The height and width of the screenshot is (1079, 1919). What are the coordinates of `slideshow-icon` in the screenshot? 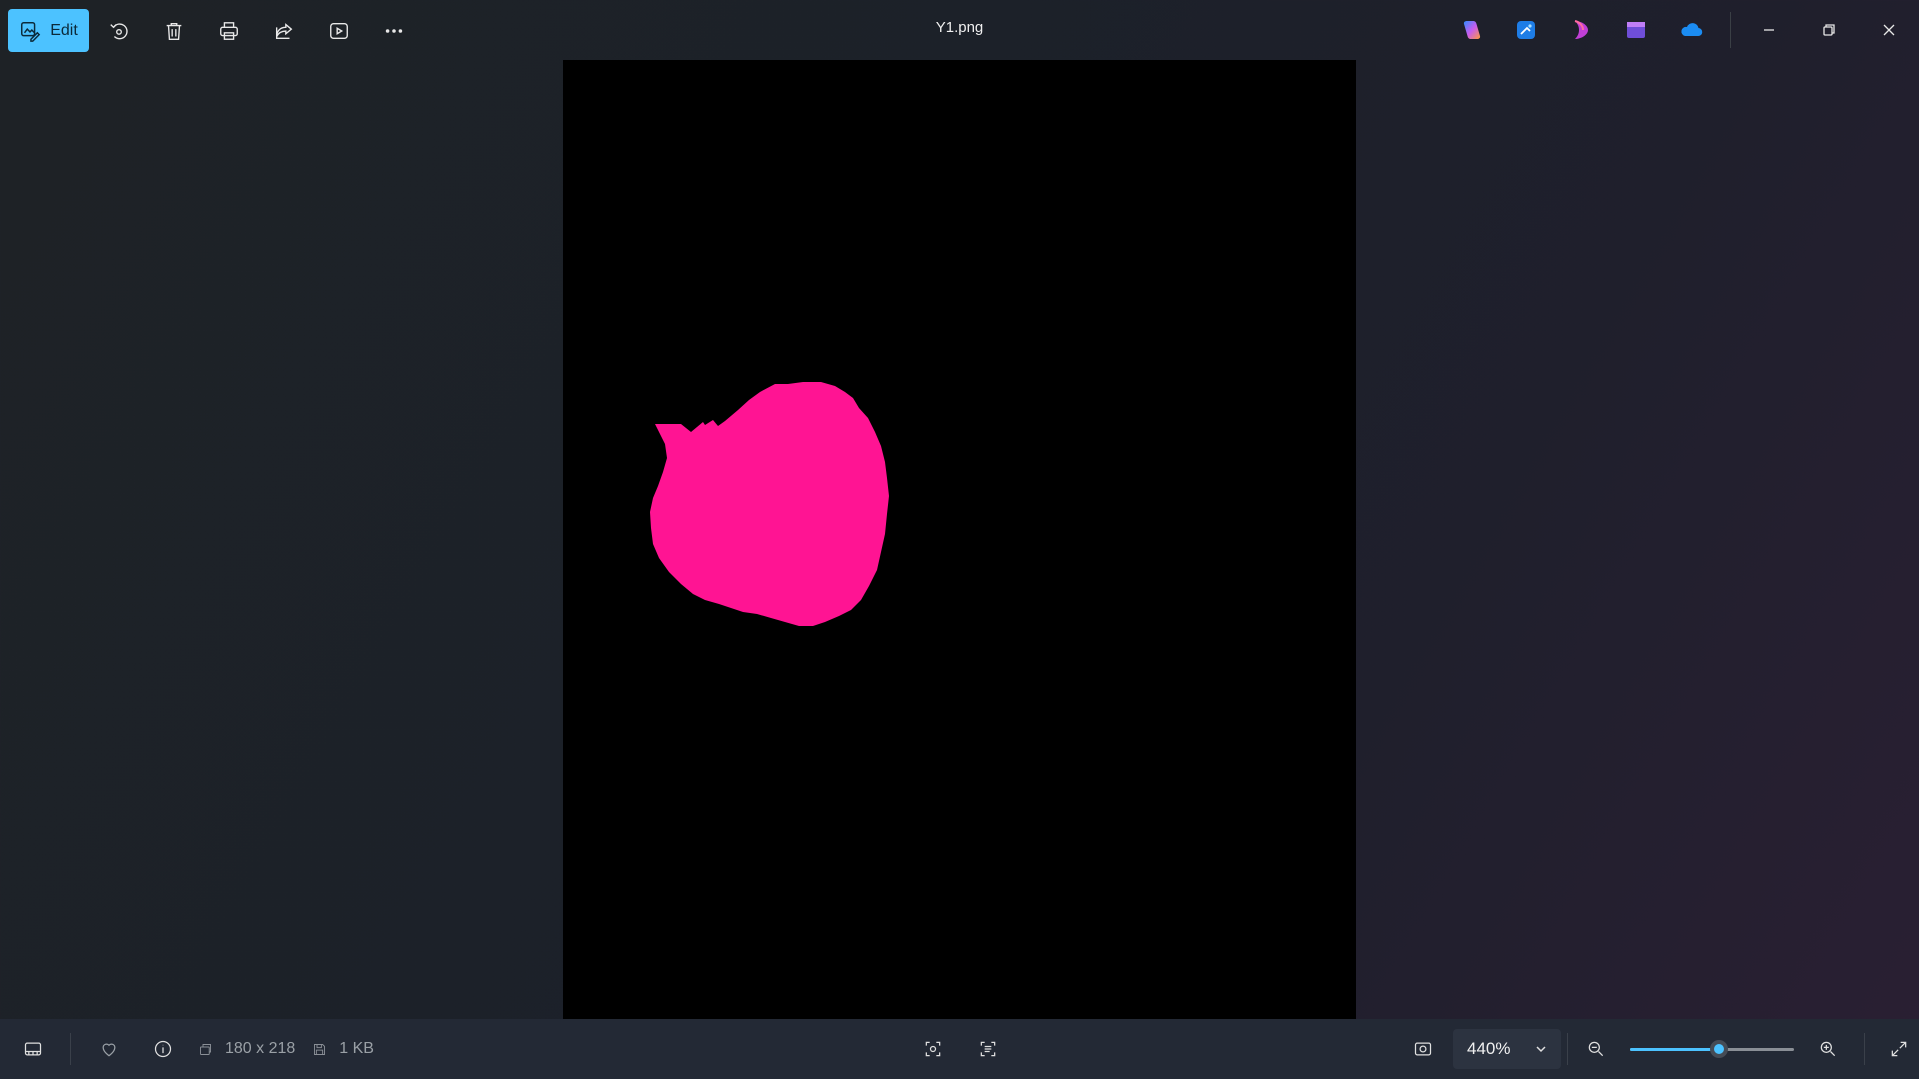 It's located at (338, 30).